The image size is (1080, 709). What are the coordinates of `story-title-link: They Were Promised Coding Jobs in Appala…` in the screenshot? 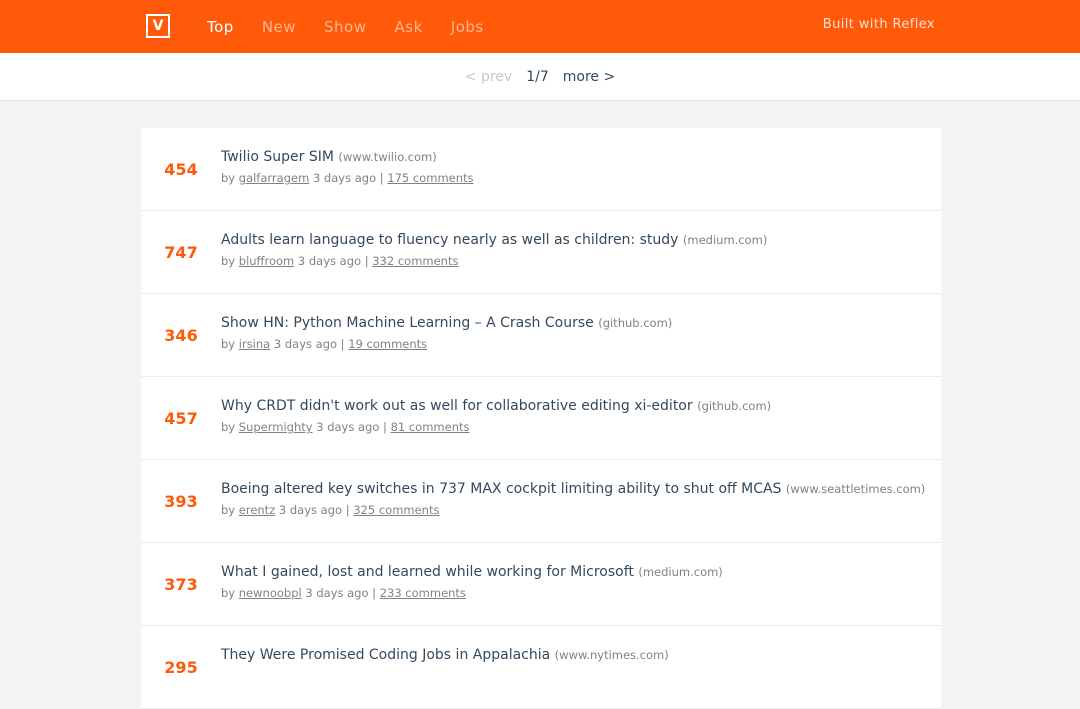 It's located at (385, 655).